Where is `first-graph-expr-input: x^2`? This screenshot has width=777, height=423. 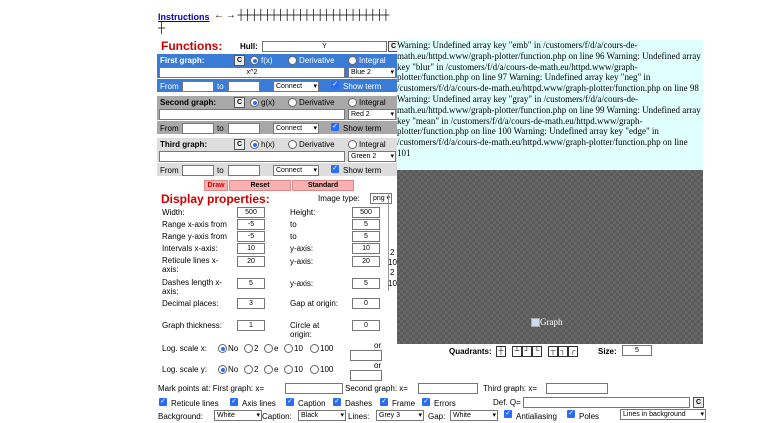 first-graph-expr-input: x^2 is located at coordinates (252, 72).